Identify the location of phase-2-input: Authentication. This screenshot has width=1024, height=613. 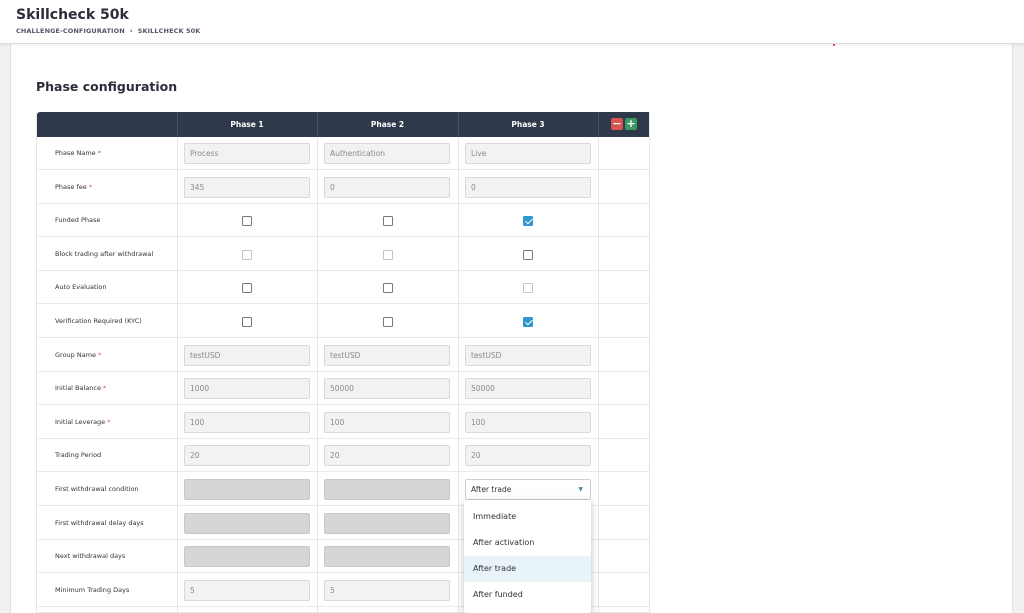
(387, 153).